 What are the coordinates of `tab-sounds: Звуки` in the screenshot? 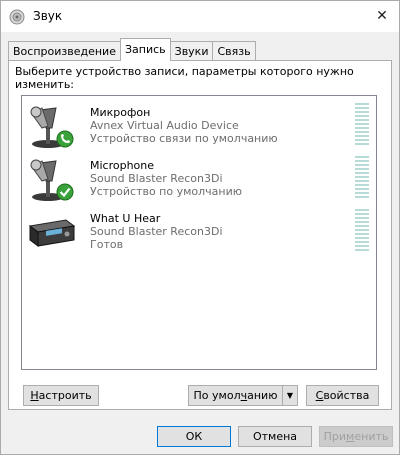 It's located at (191, 51).